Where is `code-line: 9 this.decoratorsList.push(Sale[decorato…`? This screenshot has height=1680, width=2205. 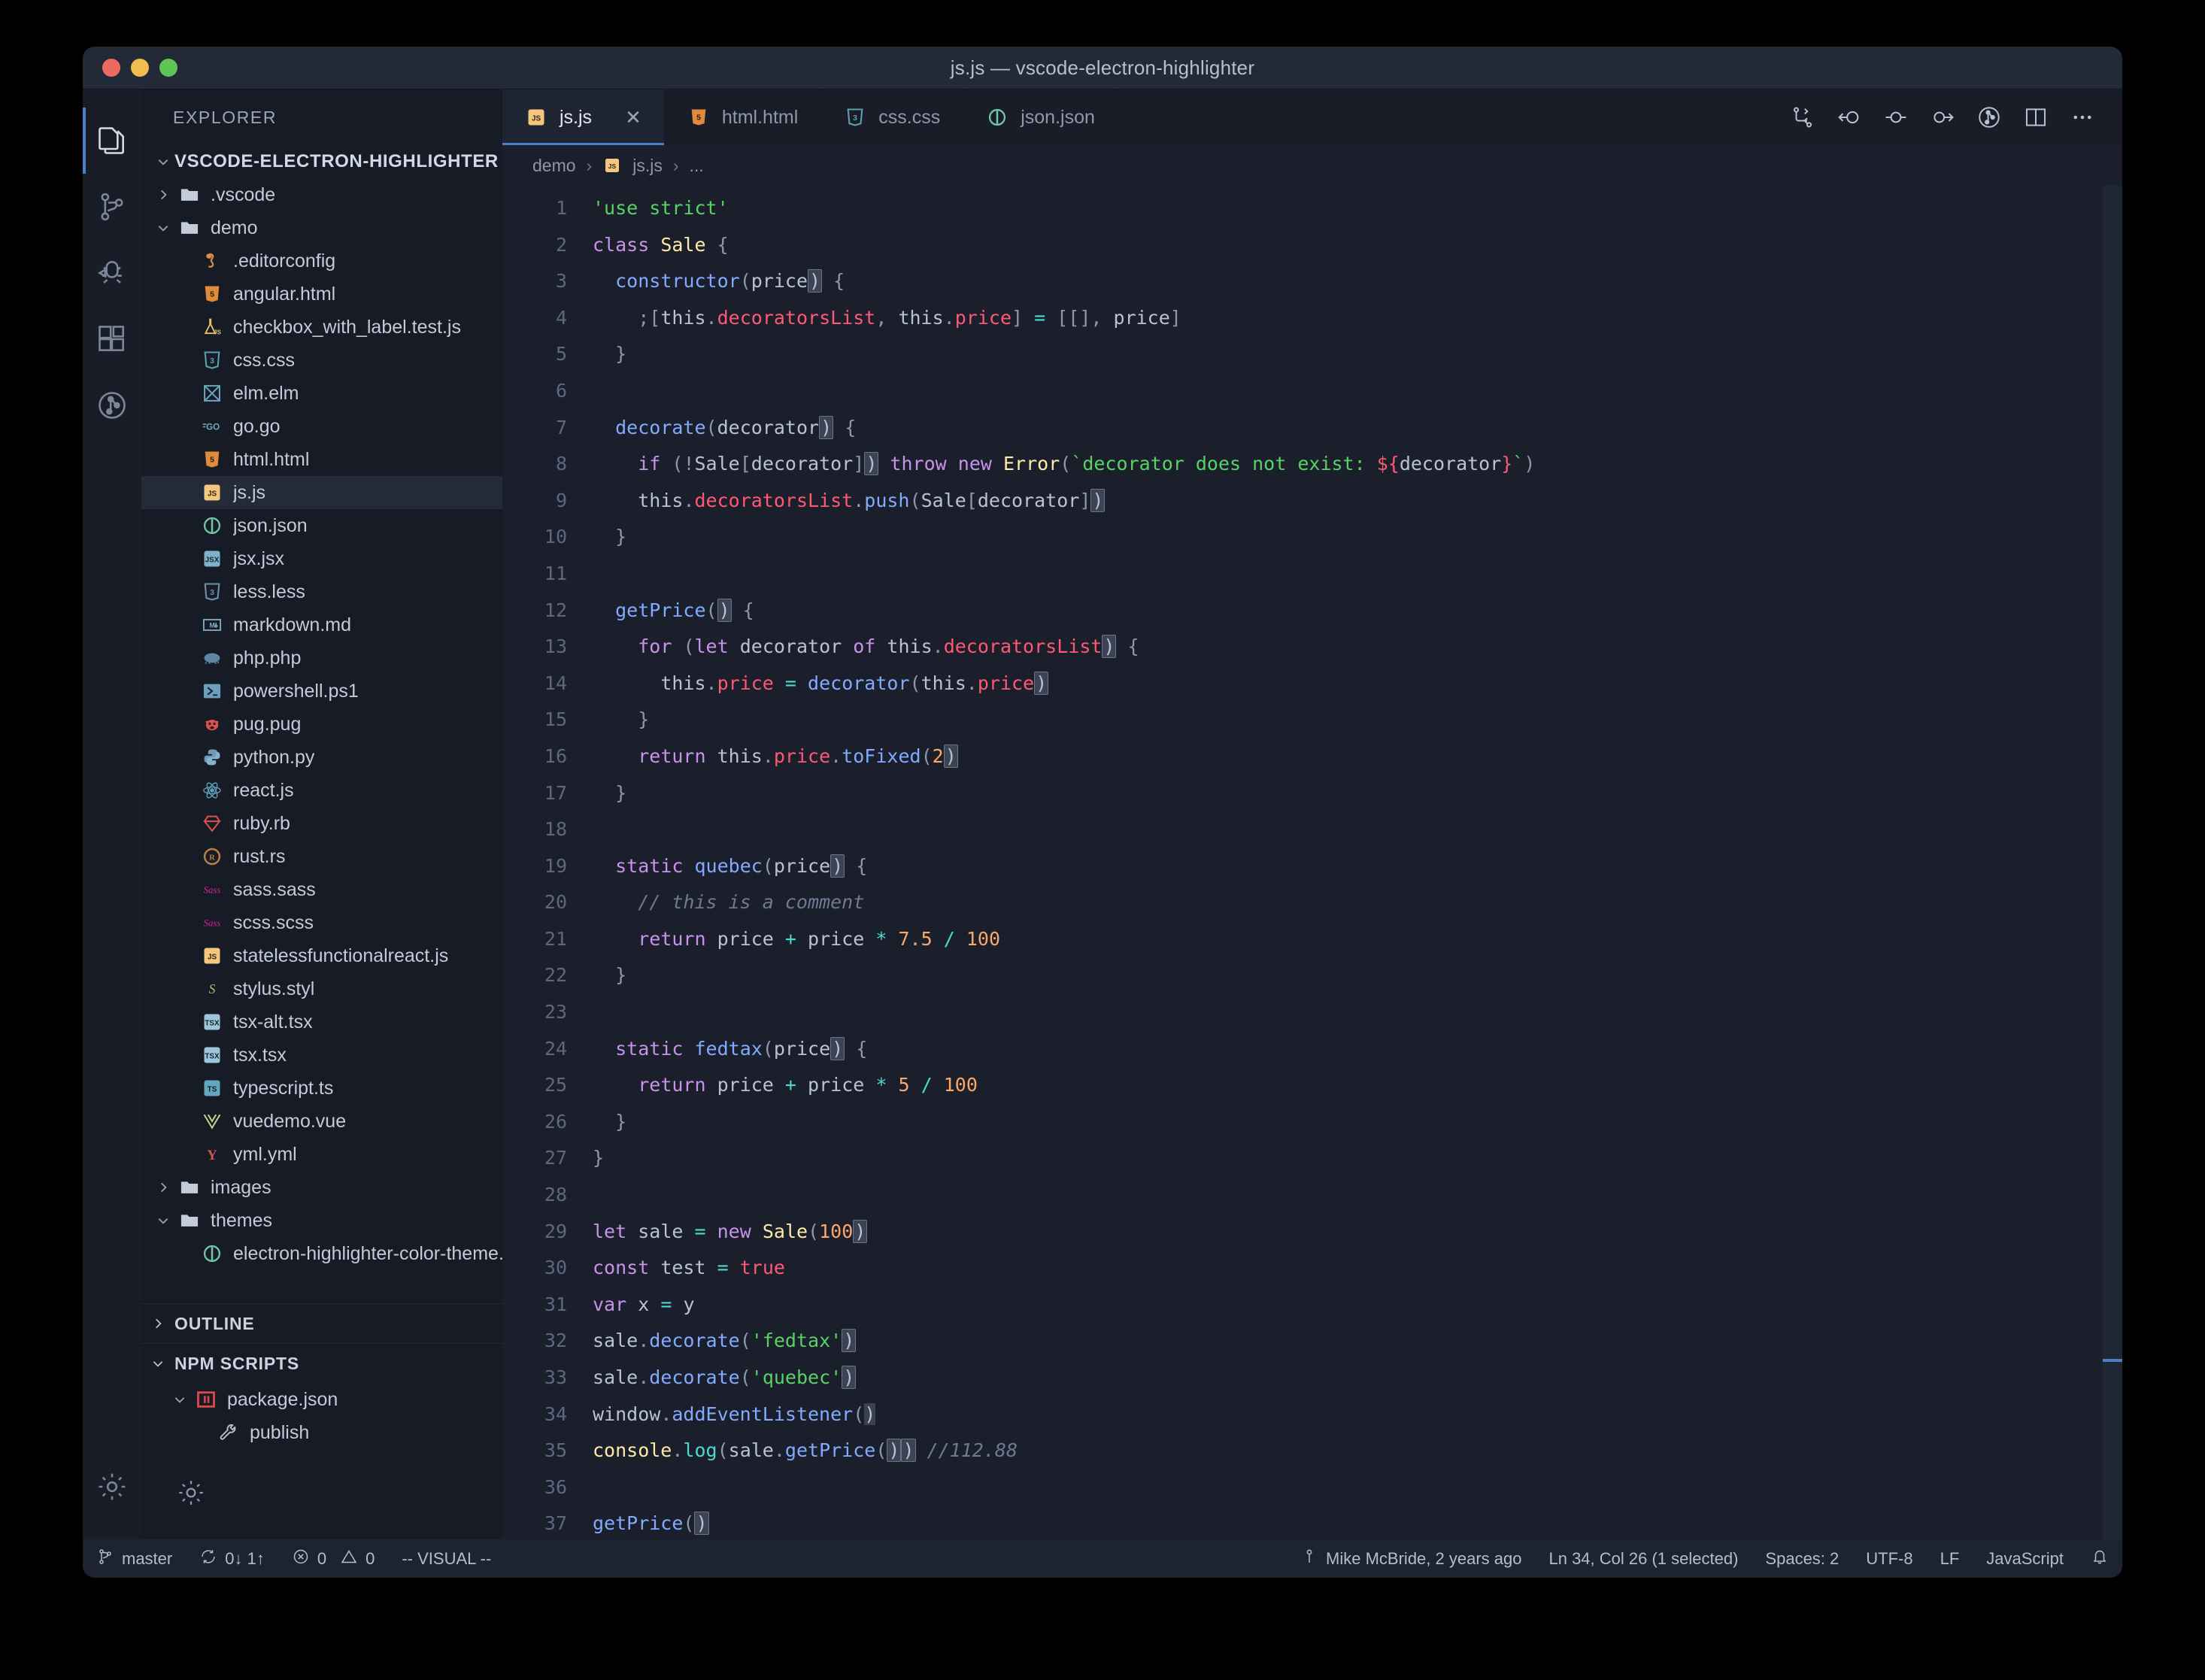 code-line: 9 this.decoratorsList.push(Sale[decorato… is located at coordinates (1312, 501).